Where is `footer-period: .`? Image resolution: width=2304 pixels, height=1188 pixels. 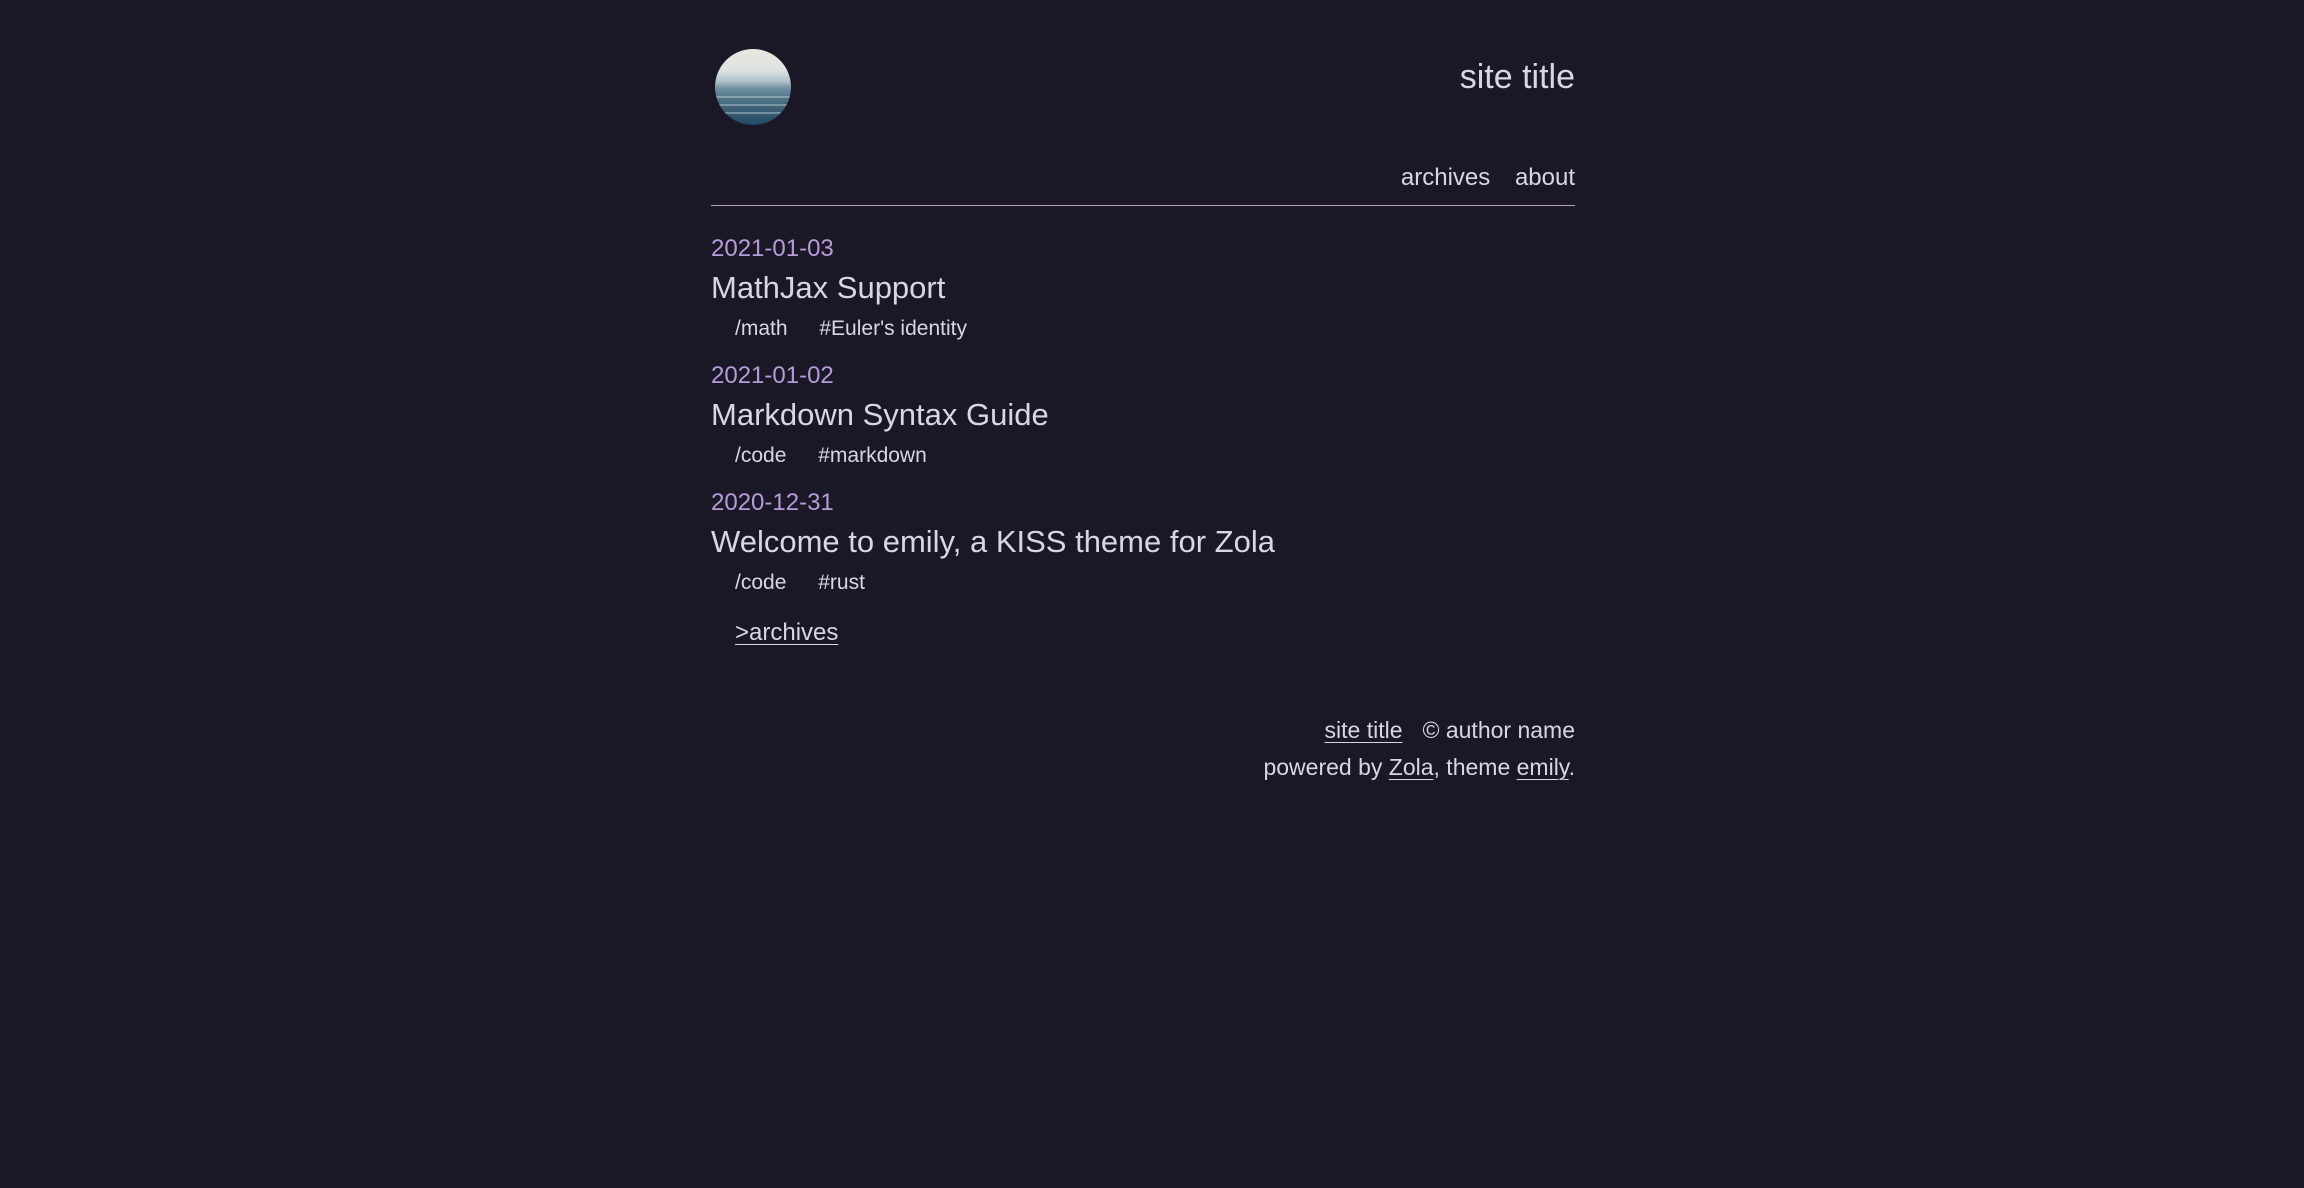 footer-period: . is located at coordinates (1571, 767).